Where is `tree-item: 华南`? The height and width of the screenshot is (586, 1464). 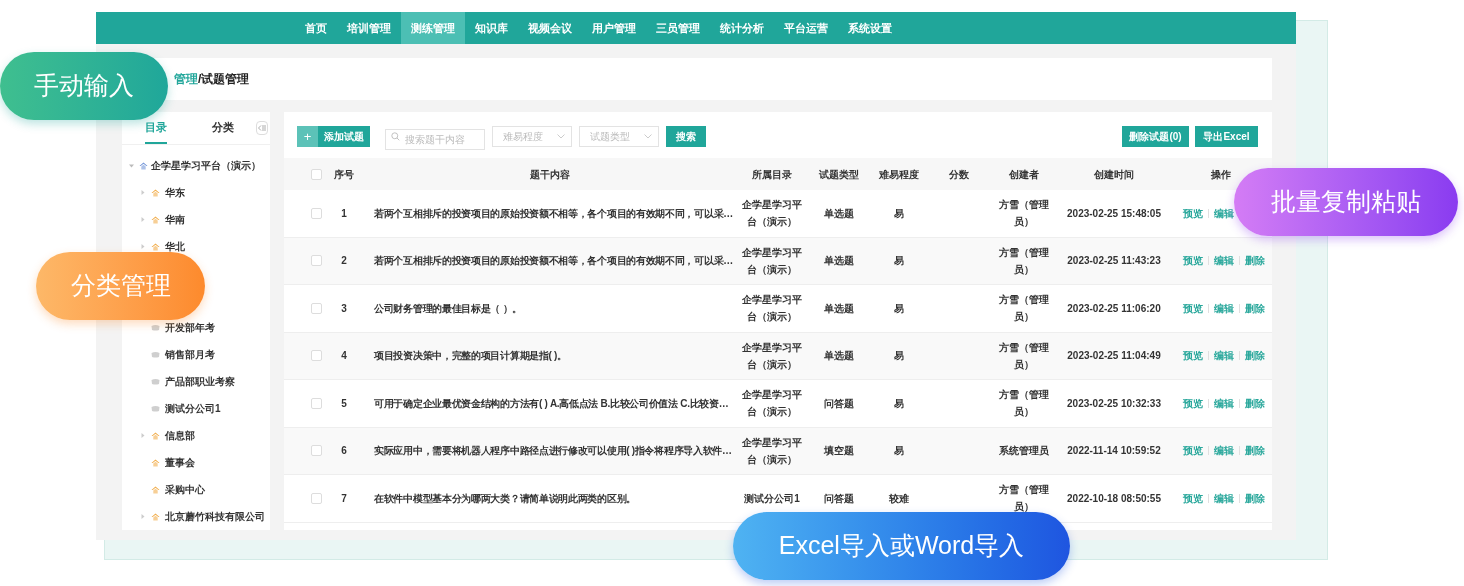 tree-item: 华南 is located at coordinates (175, 219).